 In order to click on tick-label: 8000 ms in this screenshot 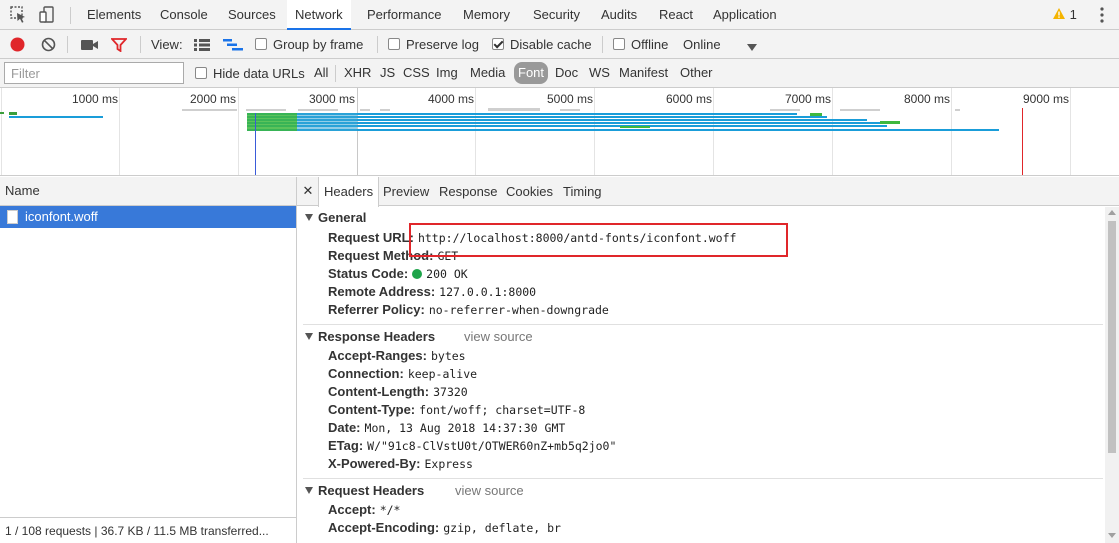, I will do `click(927, 99)`.